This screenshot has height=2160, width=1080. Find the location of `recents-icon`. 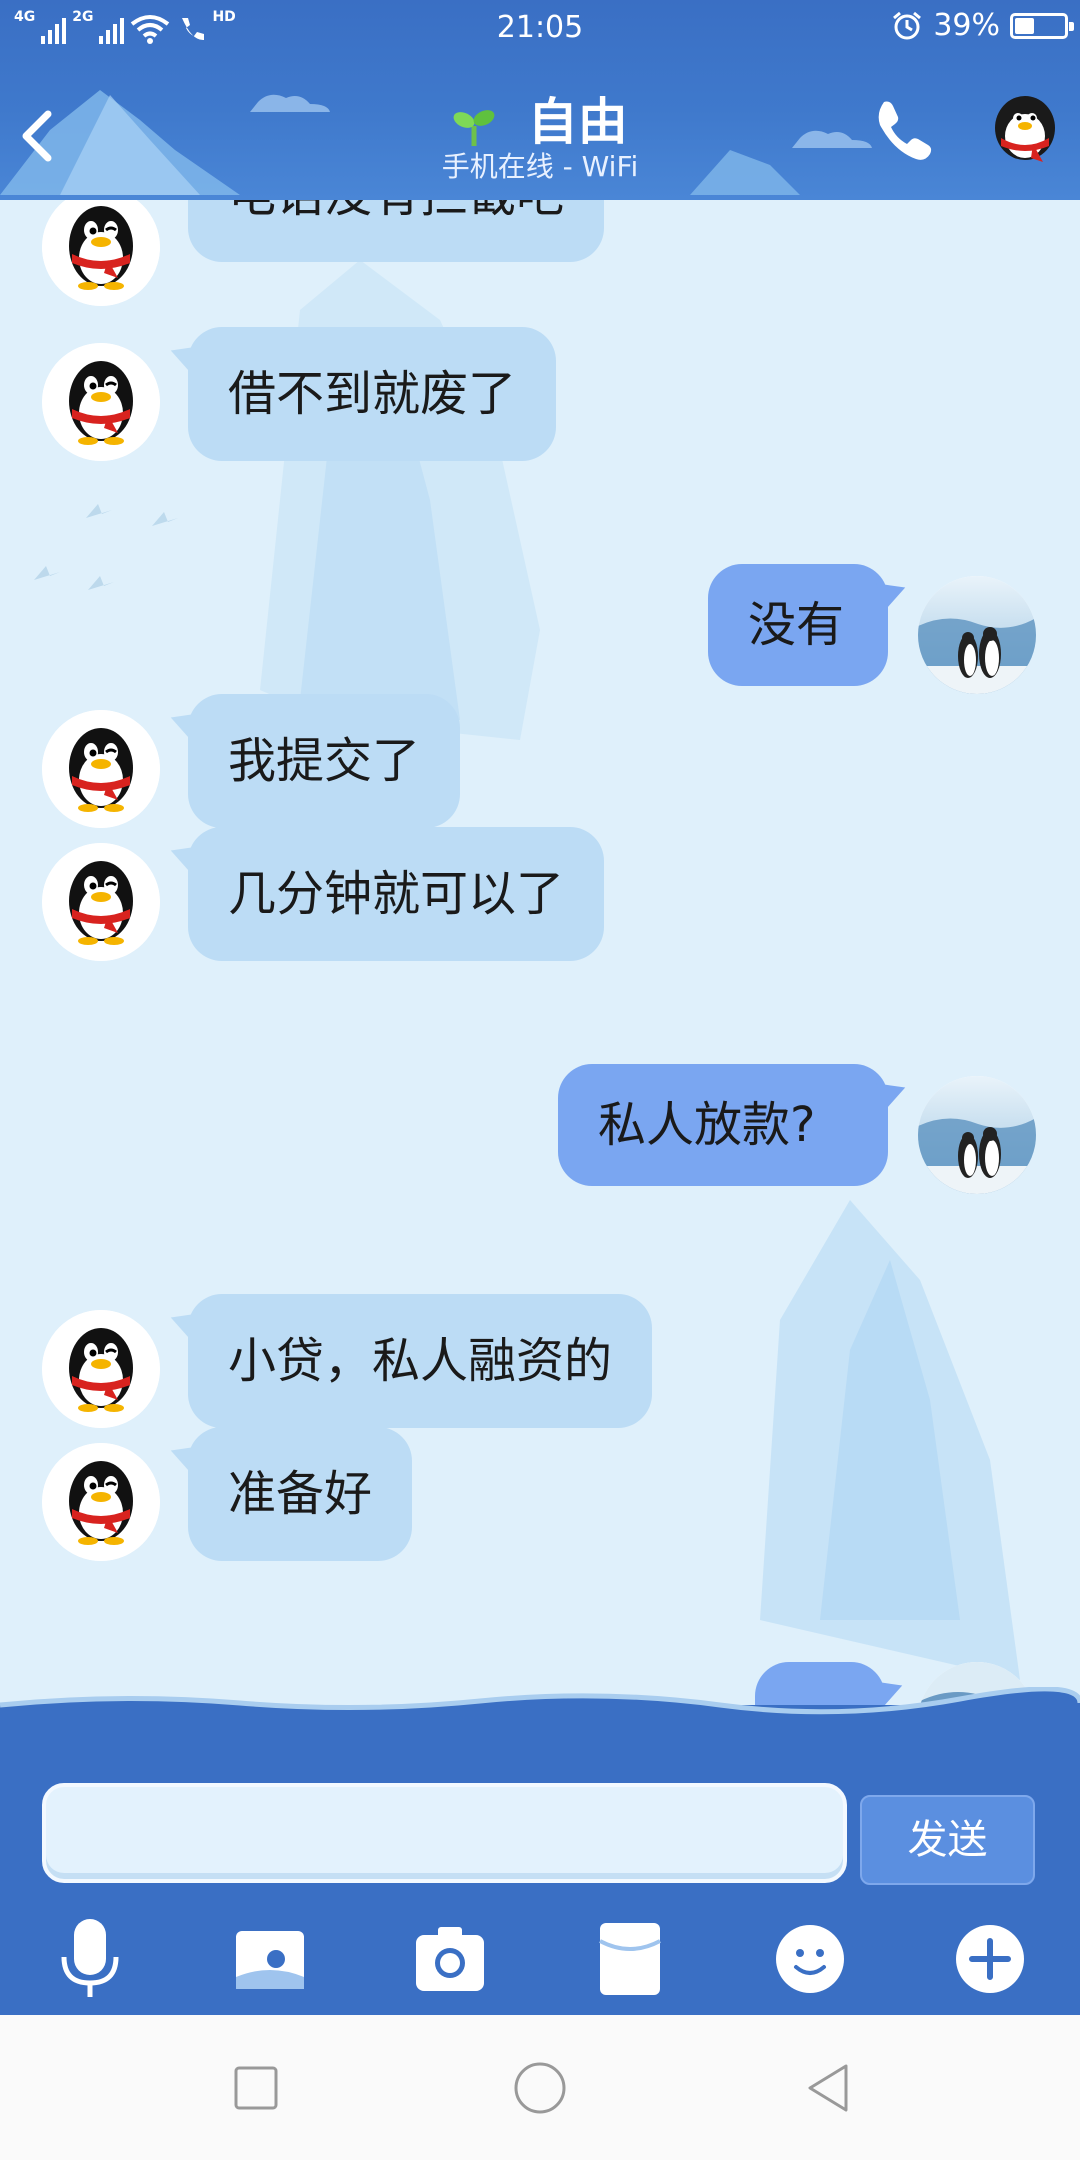

recents-icon is located at coordinates (256, 2088).